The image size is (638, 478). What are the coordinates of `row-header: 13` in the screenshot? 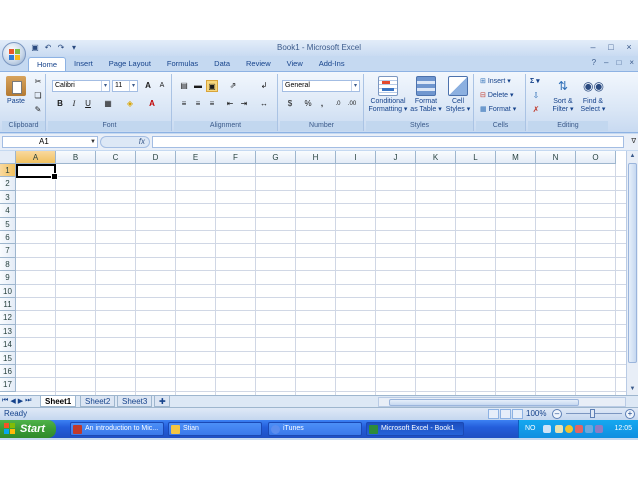 It's located at (8, 331).